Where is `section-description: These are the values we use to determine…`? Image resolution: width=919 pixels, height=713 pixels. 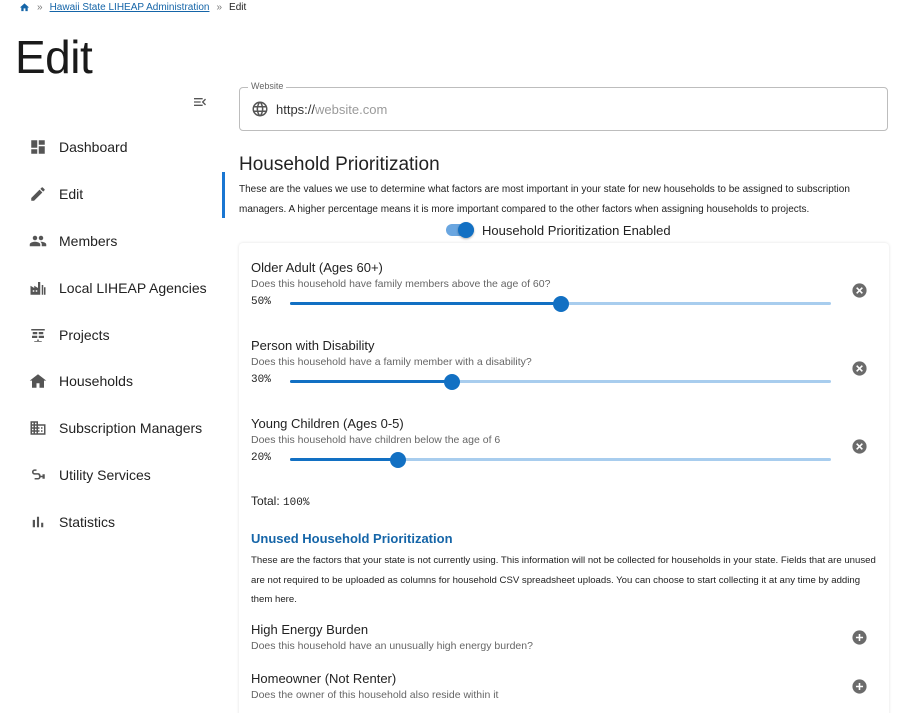 section-description: These are the values we use to determine… is located at coordinates (544, 199).